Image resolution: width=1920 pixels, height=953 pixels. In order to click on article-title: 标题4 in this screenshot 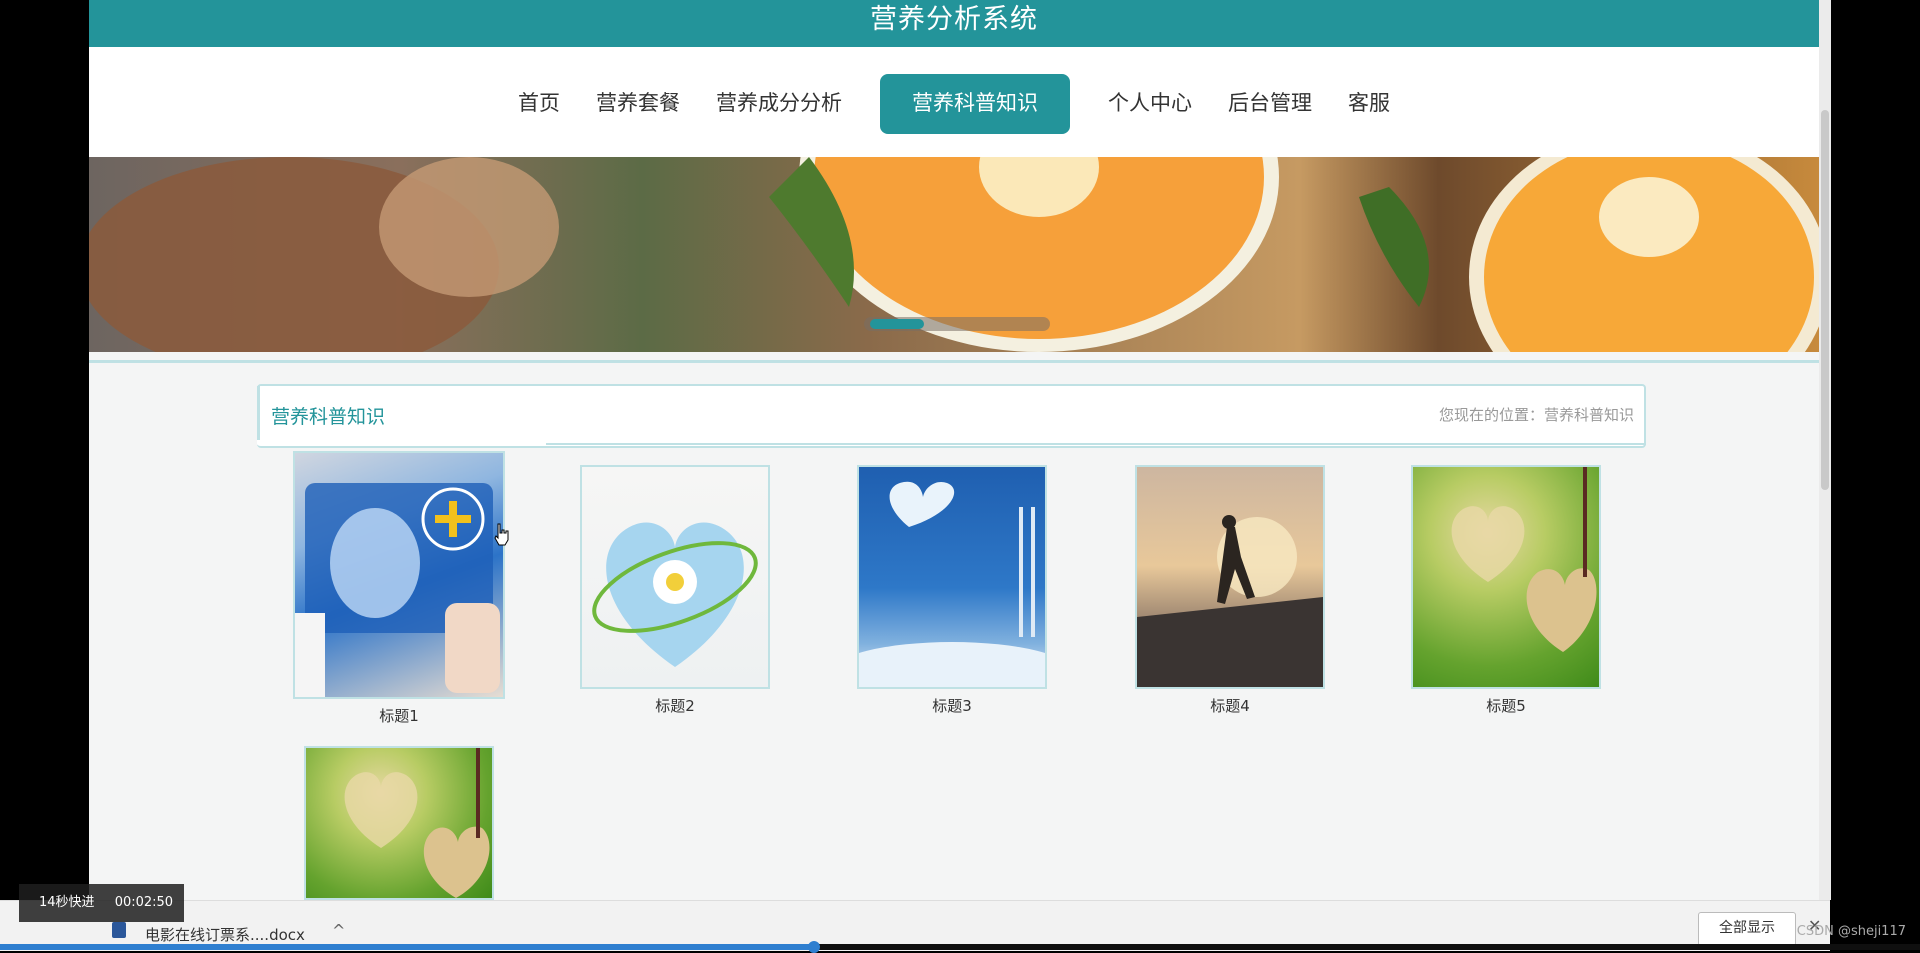, I will do `click(1230, 705)`.